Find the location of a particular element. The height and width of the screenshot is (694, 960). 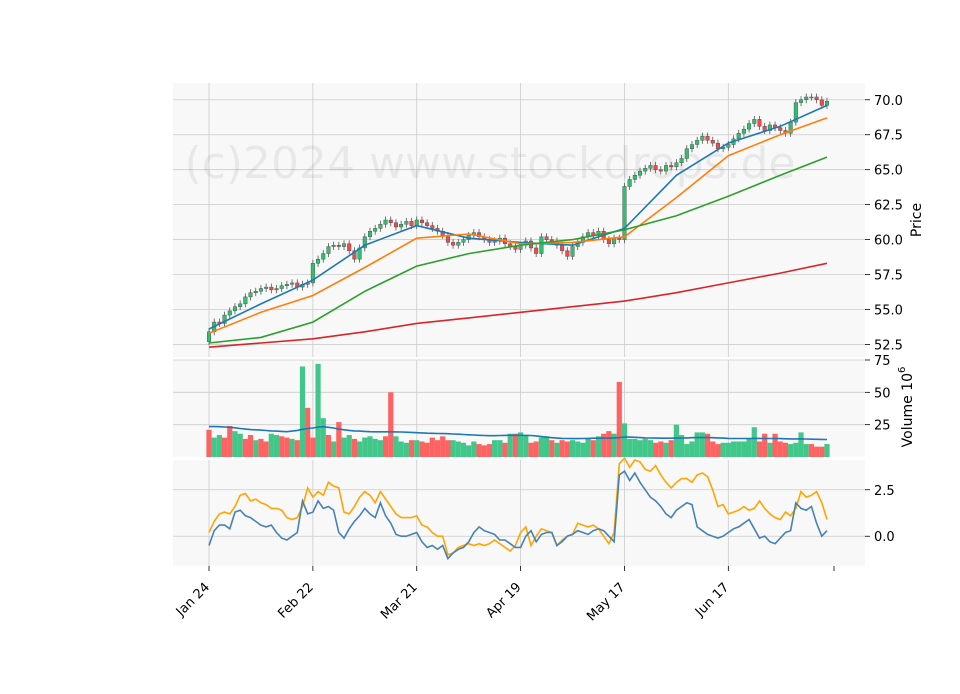

volume-axis-label: Volume 106 is located at coordinates (906, 407).